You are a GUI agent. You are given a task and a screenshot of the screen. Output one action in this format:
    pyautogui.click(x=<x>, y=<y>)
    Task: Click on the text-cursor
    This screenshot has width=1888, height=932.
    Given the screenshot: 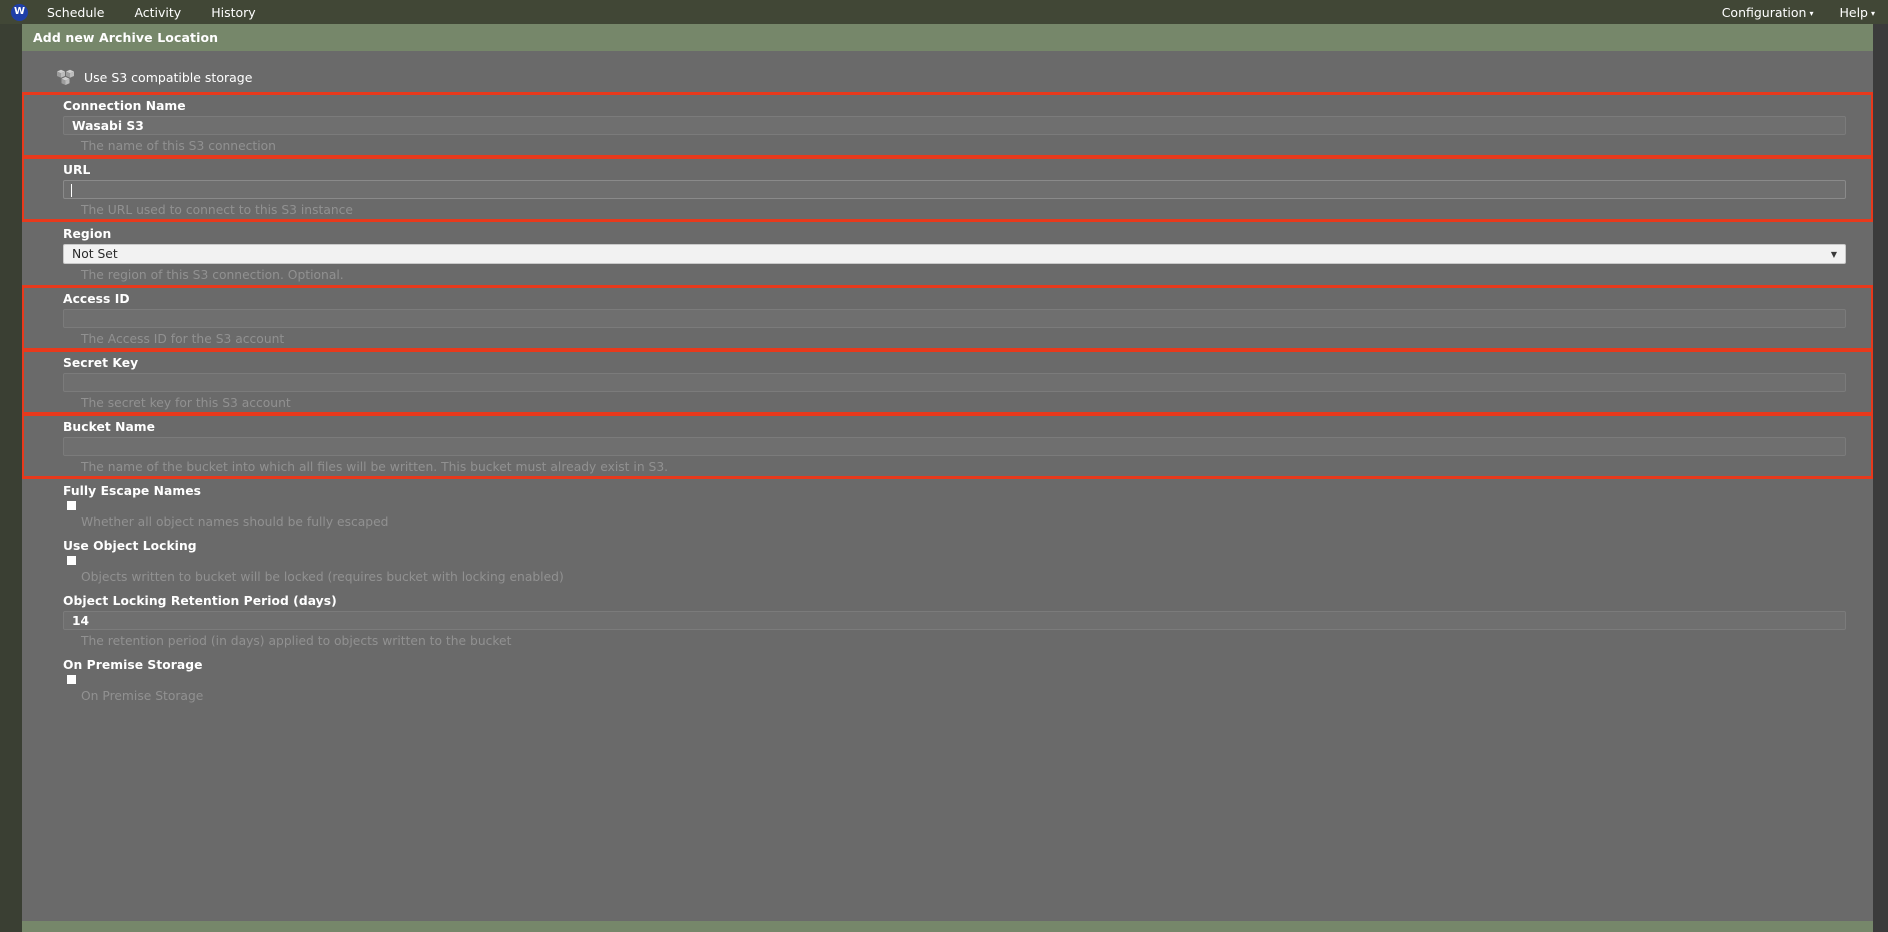 What is the action you would take?
    pyautogui.click(x=71, y=190)
    